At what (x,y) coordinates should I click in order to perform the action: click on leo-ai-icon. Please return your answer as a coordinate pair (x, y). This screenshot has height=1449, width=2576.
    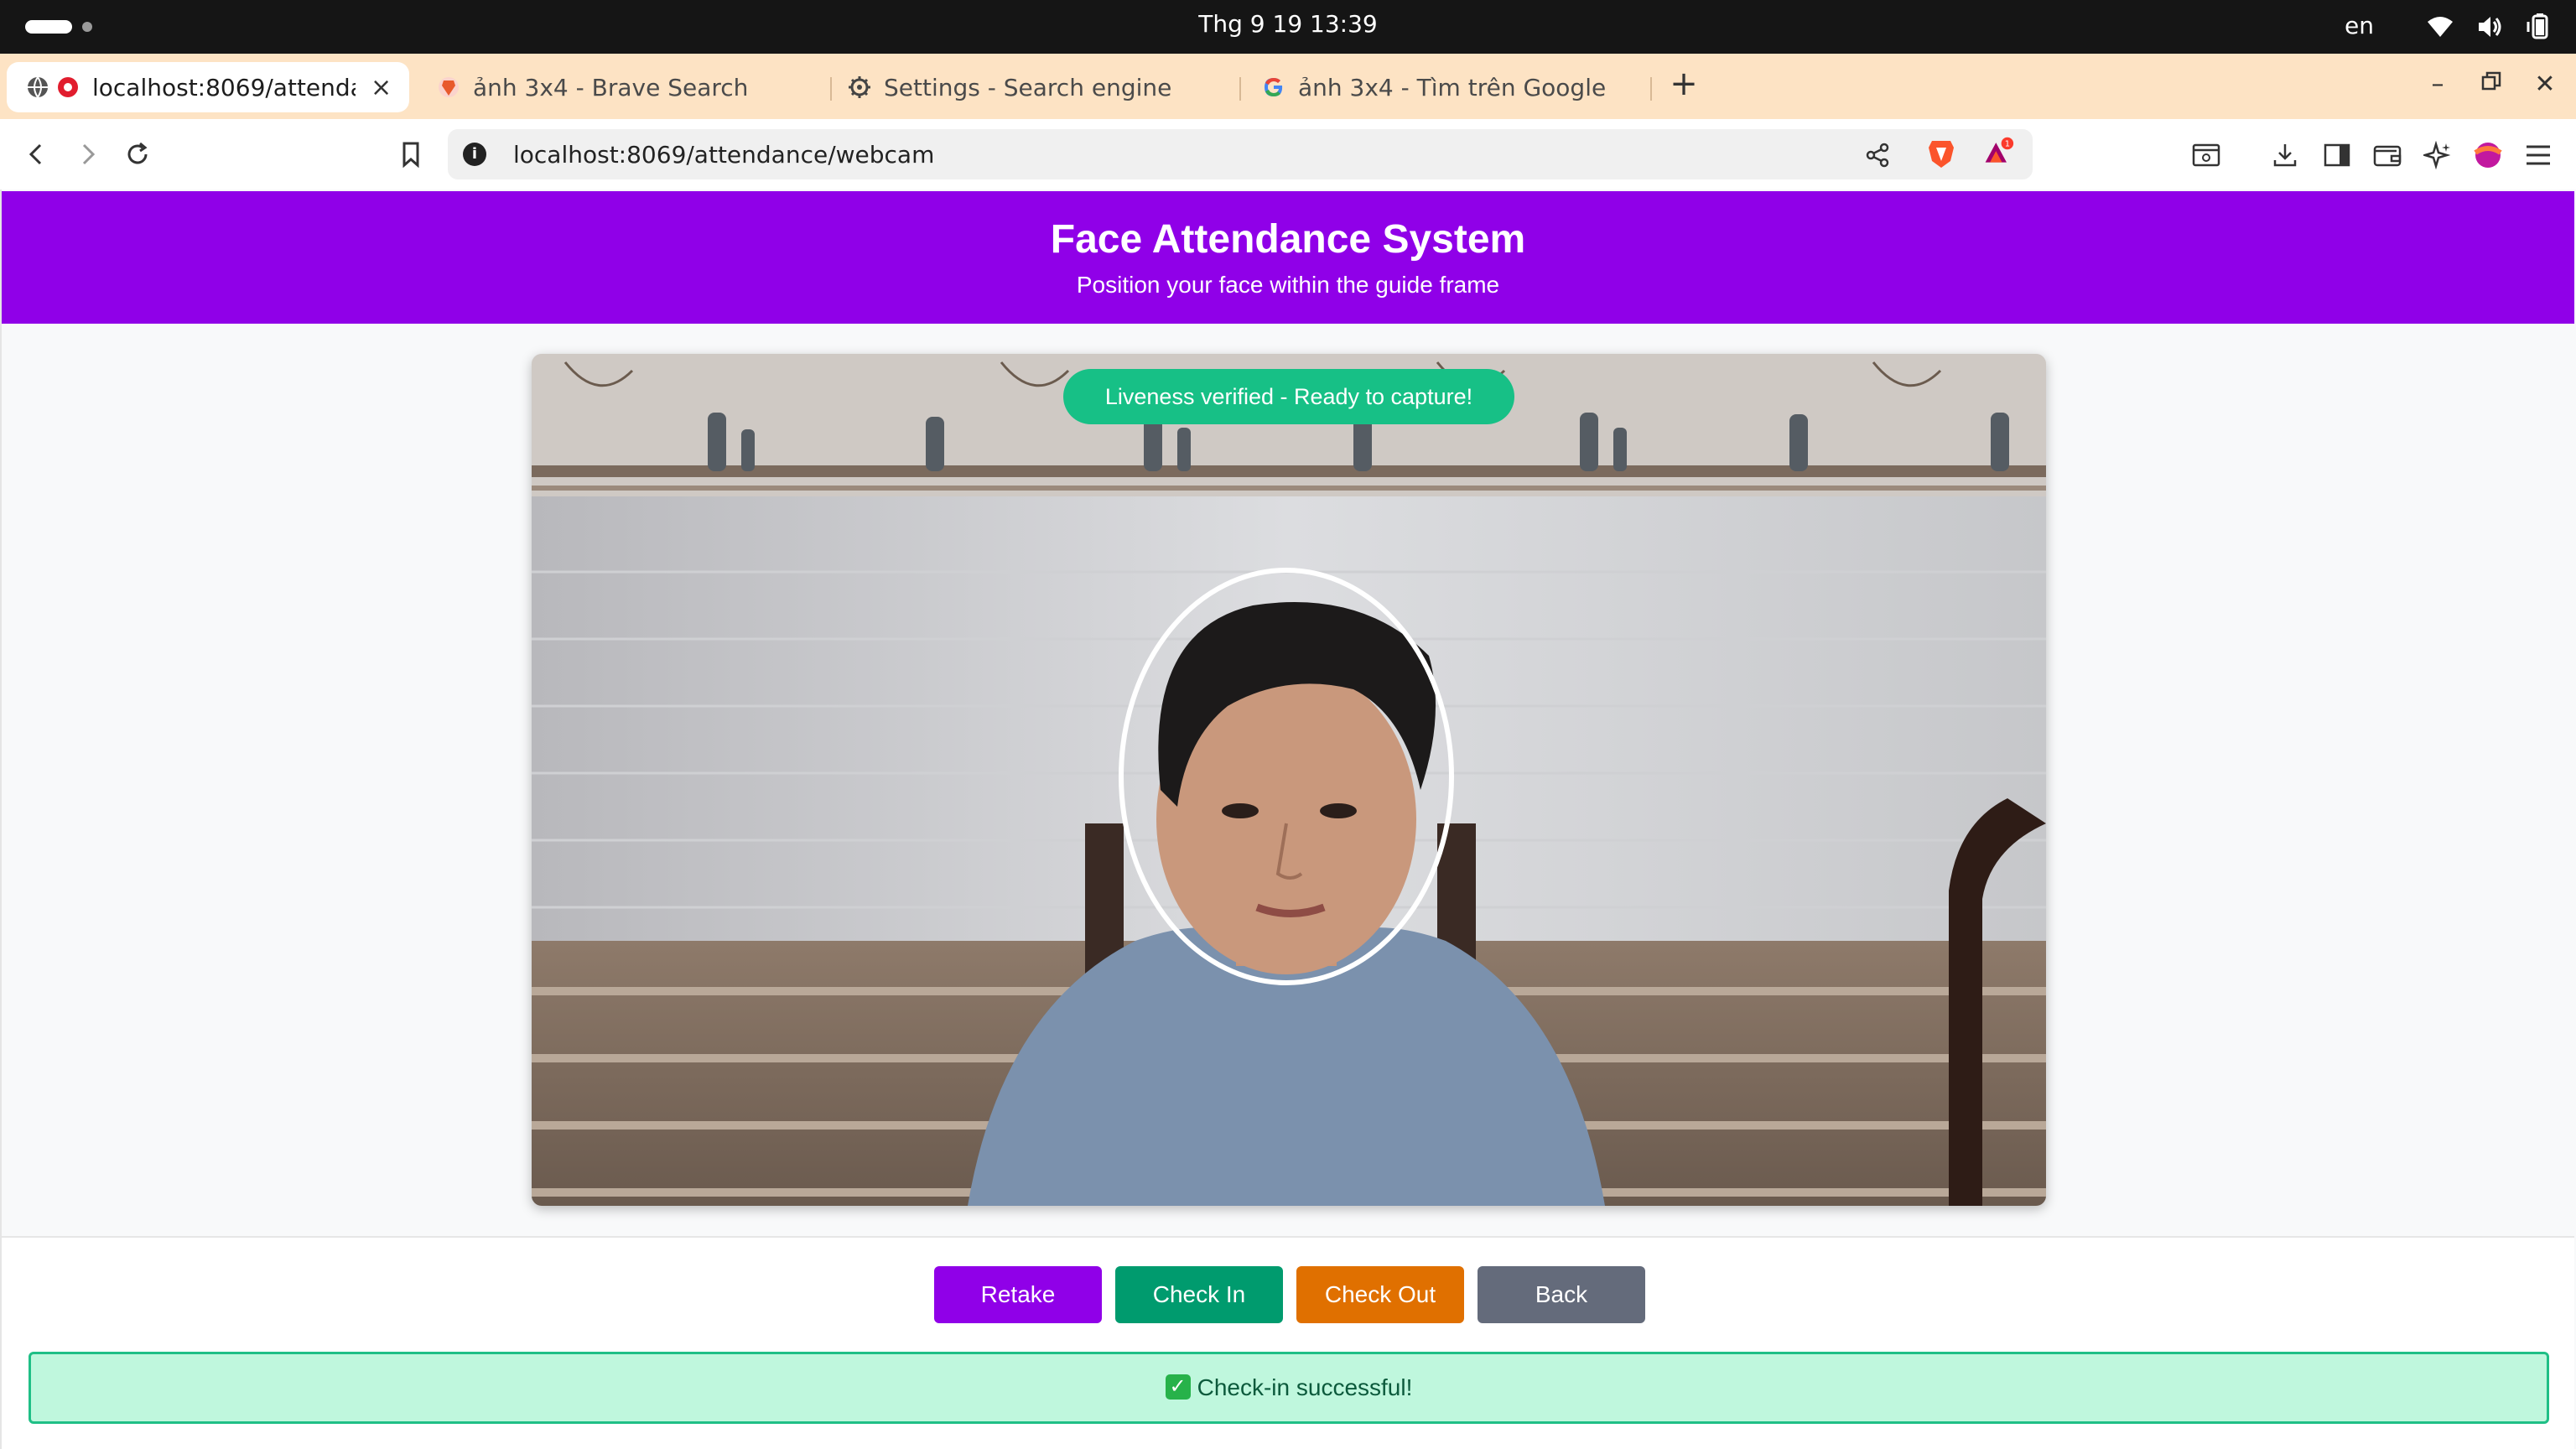
    Looking at the image, I should click on (2438, 155).